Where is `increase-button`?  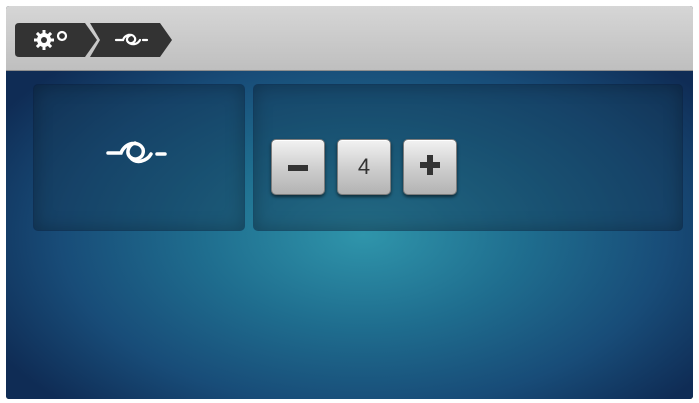
increase-button is located at coordinates (430, 167).